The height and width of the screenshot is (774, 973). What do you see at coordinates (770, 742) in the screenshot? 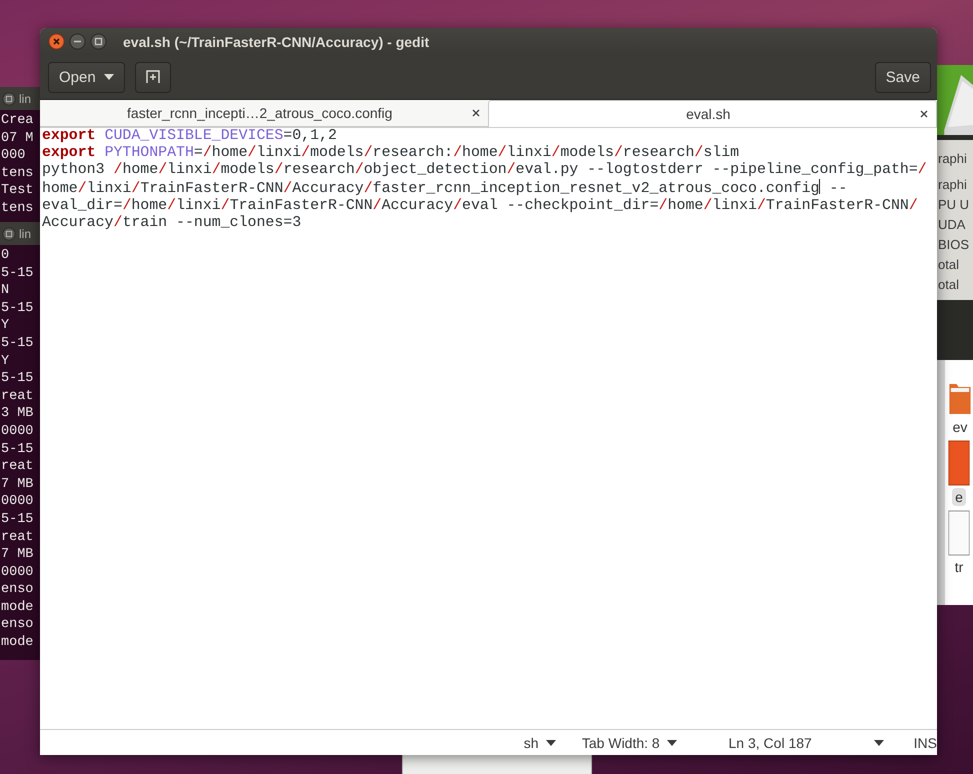
I see `cursor-position: Ln 3, Col 187` at bounding box center [770, 742].